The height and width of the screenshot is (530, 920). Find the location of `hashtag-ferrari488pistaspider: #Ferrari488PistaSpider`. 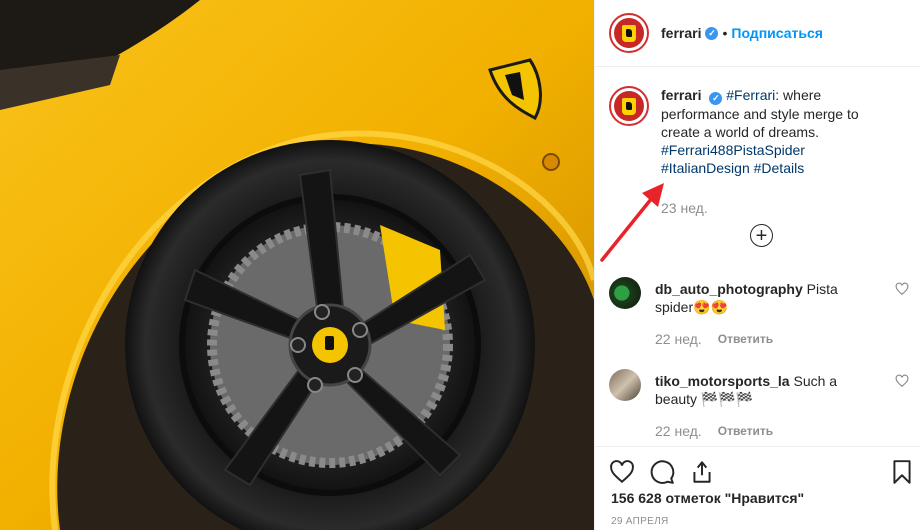

hashtag-ferrari488pistaspider: #Ferrari488PistaSpider is located at coordinates (733, 150).